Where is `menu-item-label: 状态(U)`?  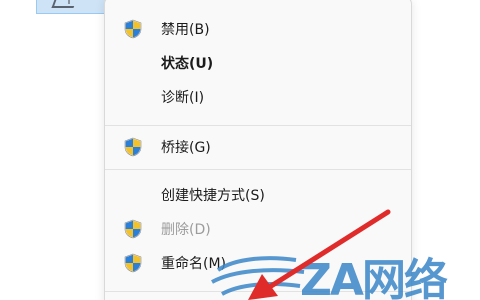 menu-item-label: 状态(U) is located at coordinates (187, 64).